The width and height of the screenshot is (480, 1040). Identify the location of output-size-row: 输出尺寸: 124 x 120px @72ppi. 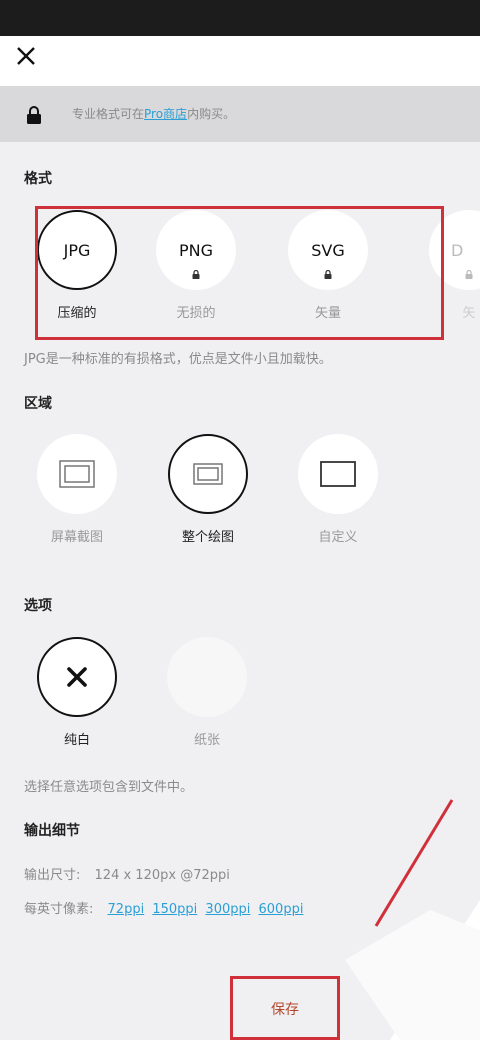
(127, 873).